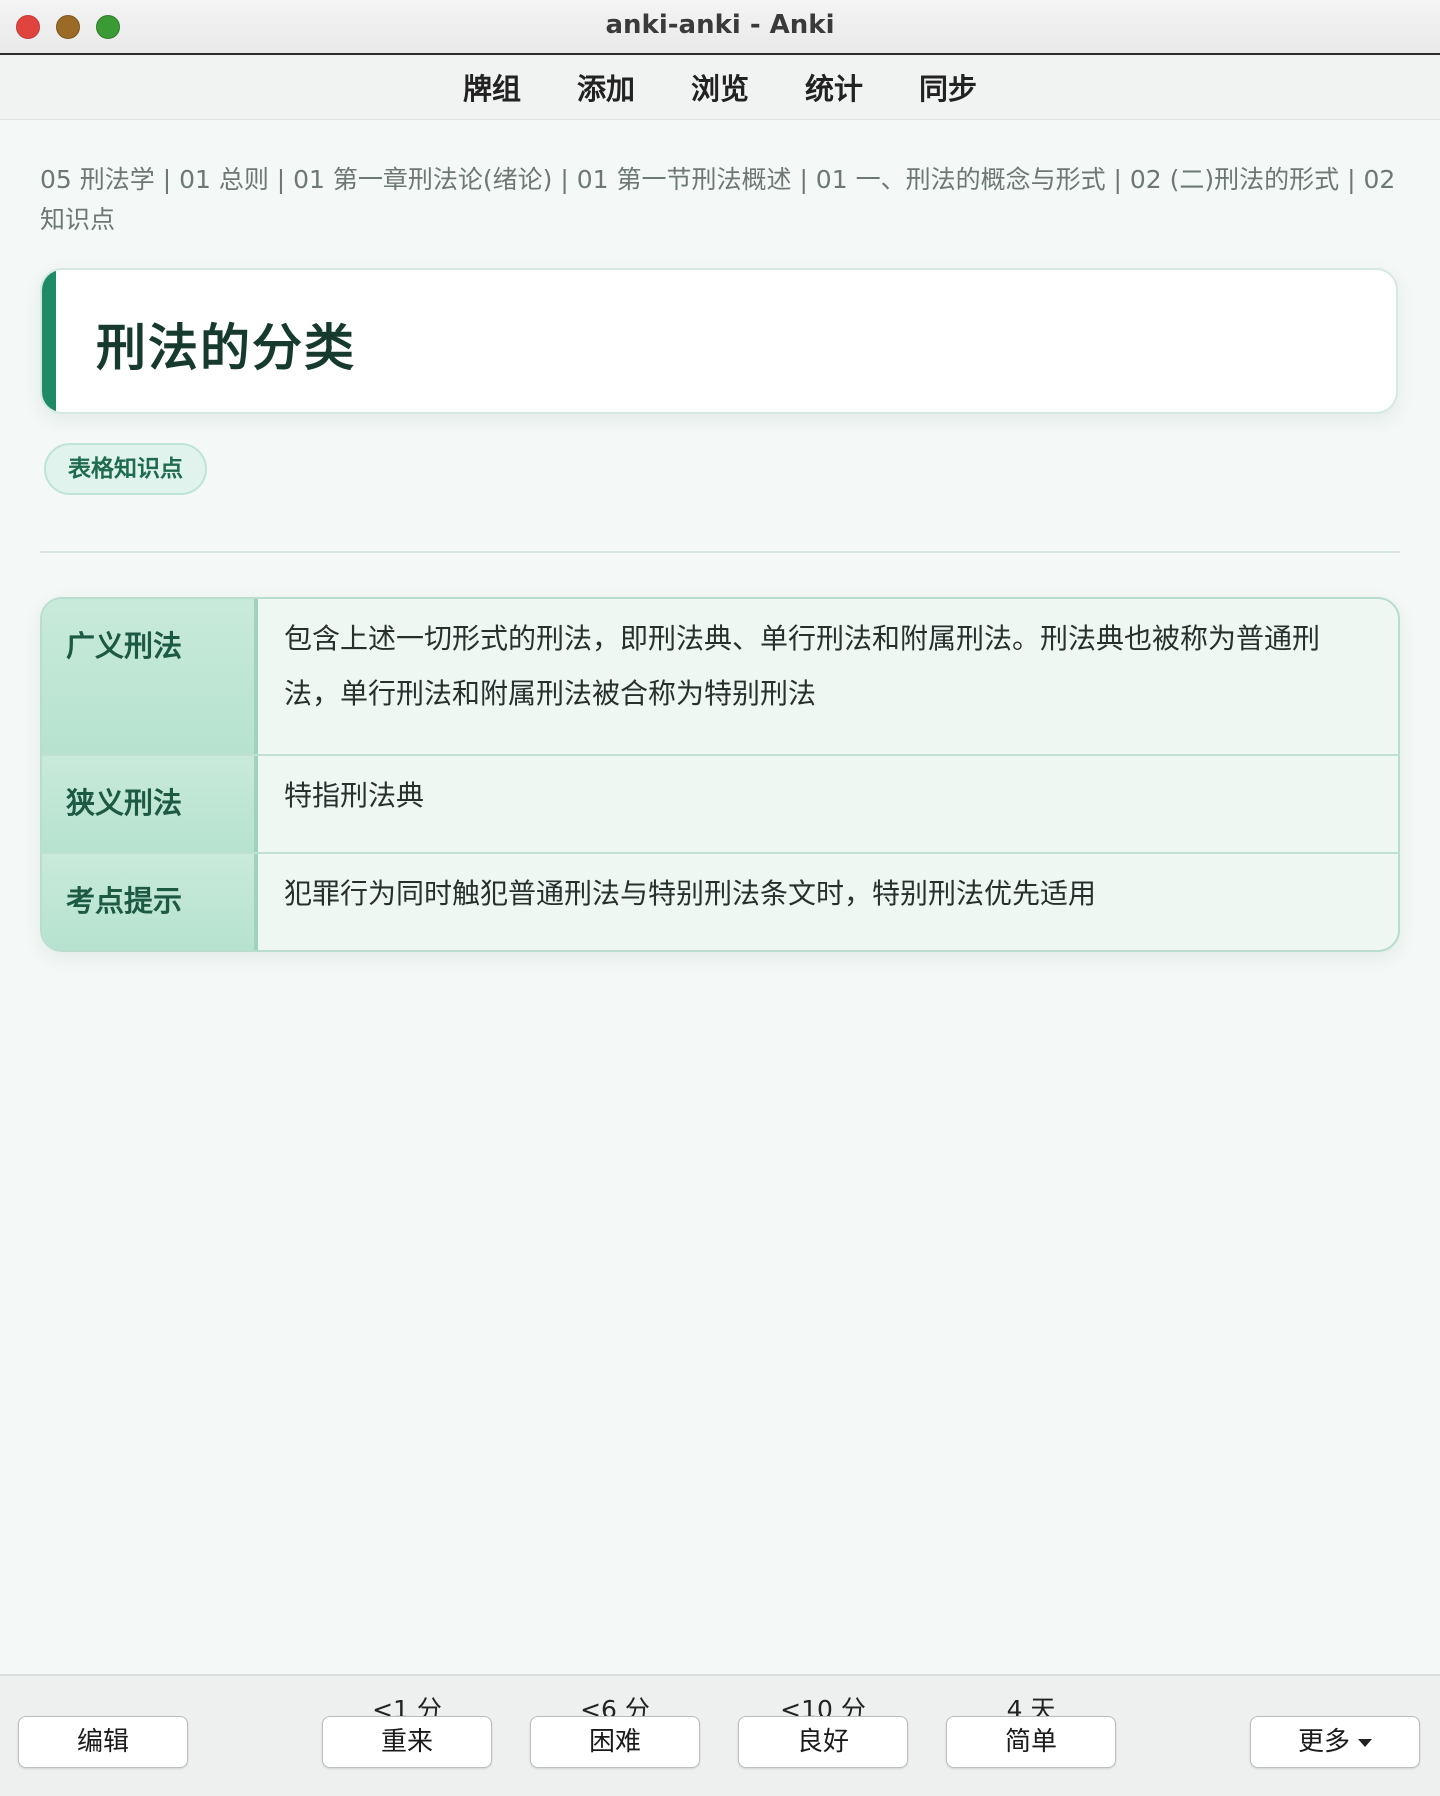 The image size is (1440, 1796). Describe the element at coordinates (615, 1742) in the screenshot. I see `hard-button: 困难` at that location.